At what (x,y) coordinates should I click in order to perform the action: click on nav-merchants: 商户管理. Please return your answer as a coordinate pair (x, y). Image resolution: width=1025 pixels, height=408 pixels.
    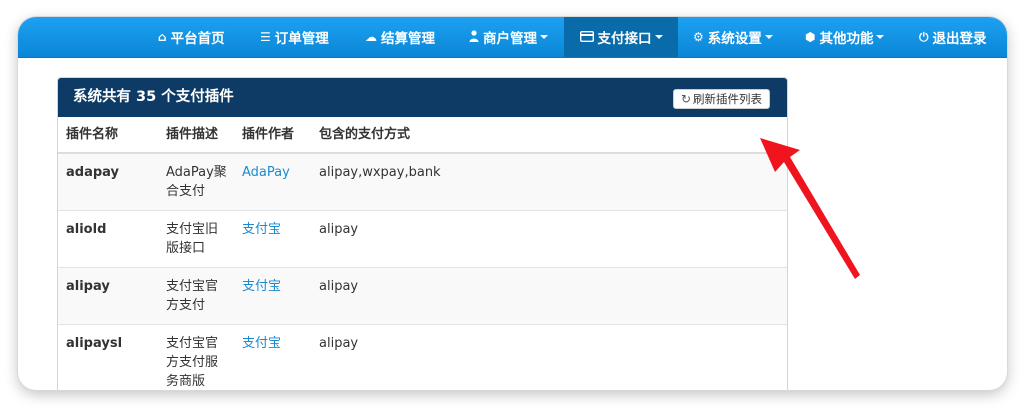
    Looking at the image, I should click on (508, 37).